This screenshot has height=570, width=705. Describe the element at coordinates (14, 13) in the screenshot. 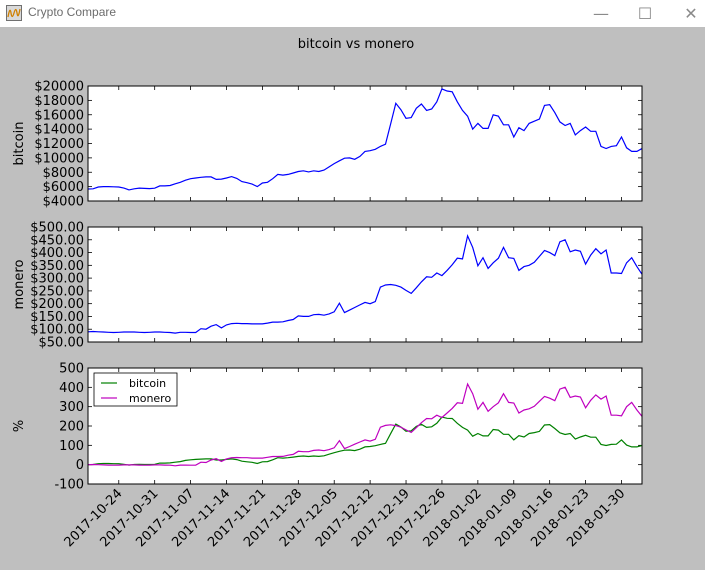

I see `waveform-app-icon` at that location.